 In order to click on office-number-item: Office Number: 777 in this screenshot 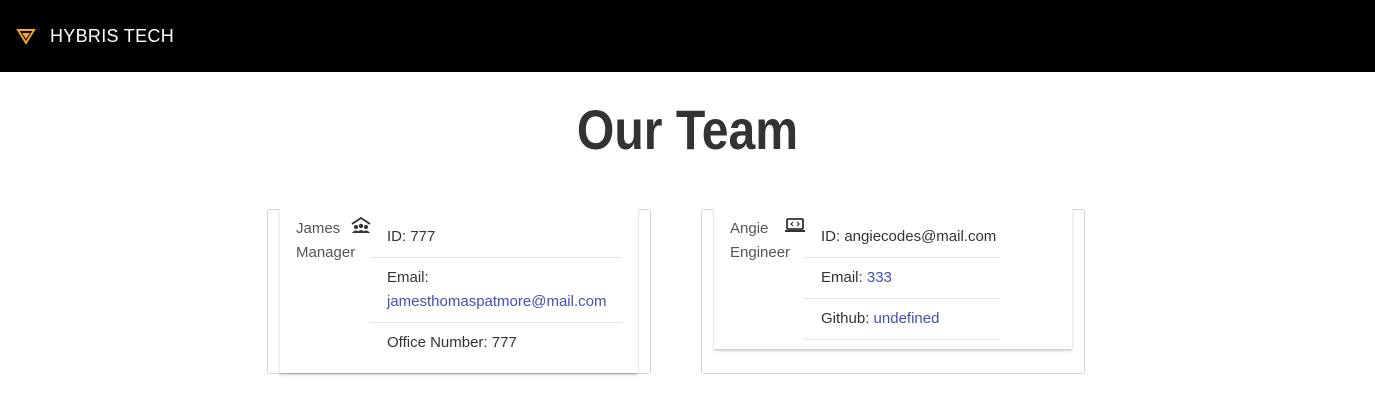, I will do `click(452, 342)`.